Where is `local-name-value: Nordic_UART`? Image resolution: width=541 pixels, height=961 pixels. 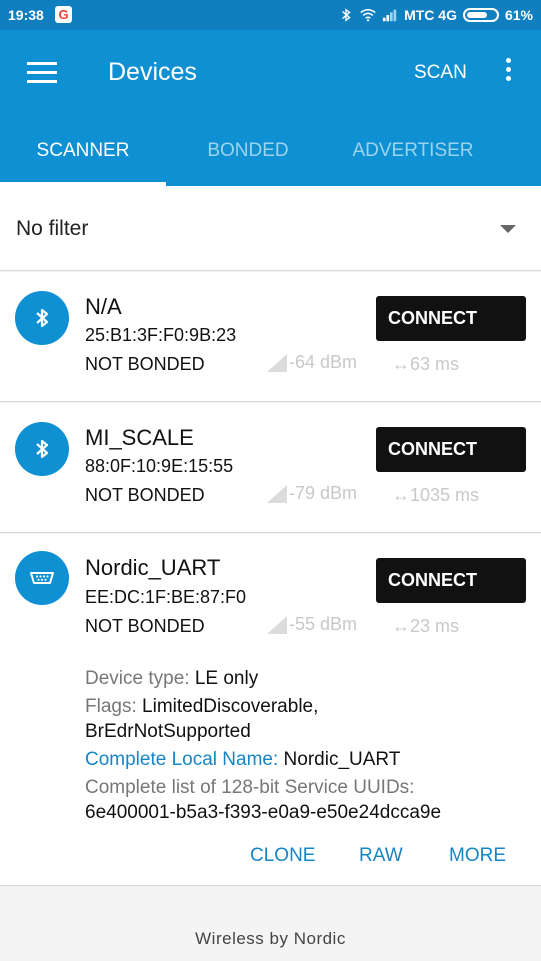 local-name-value: Nordic_UART is located at coordinates (342, 759).